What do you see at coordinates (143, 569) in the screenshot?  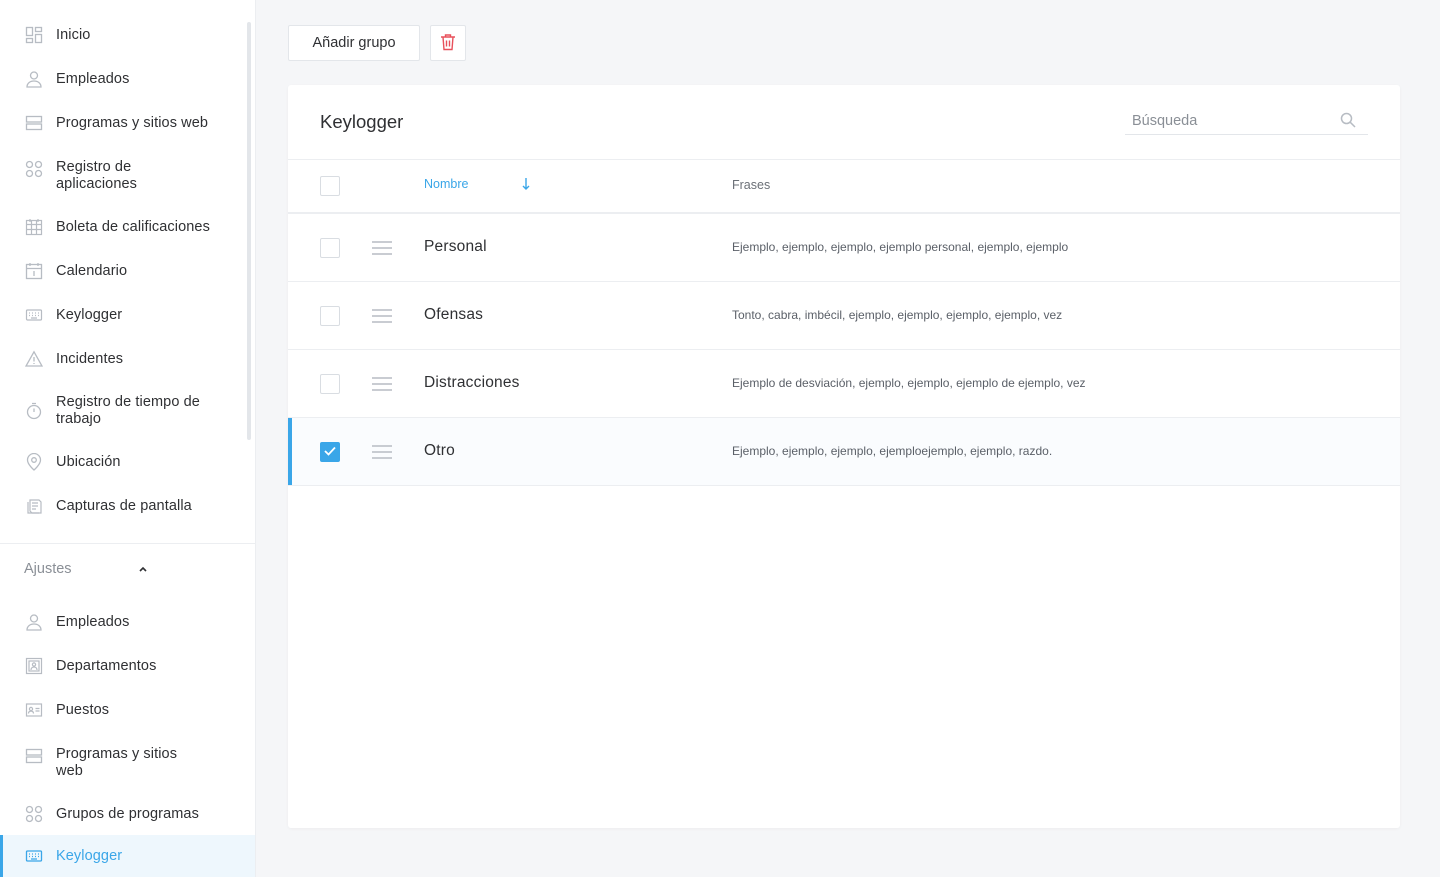 I see `chevron-up-icon` at bounding box center [143, 569].